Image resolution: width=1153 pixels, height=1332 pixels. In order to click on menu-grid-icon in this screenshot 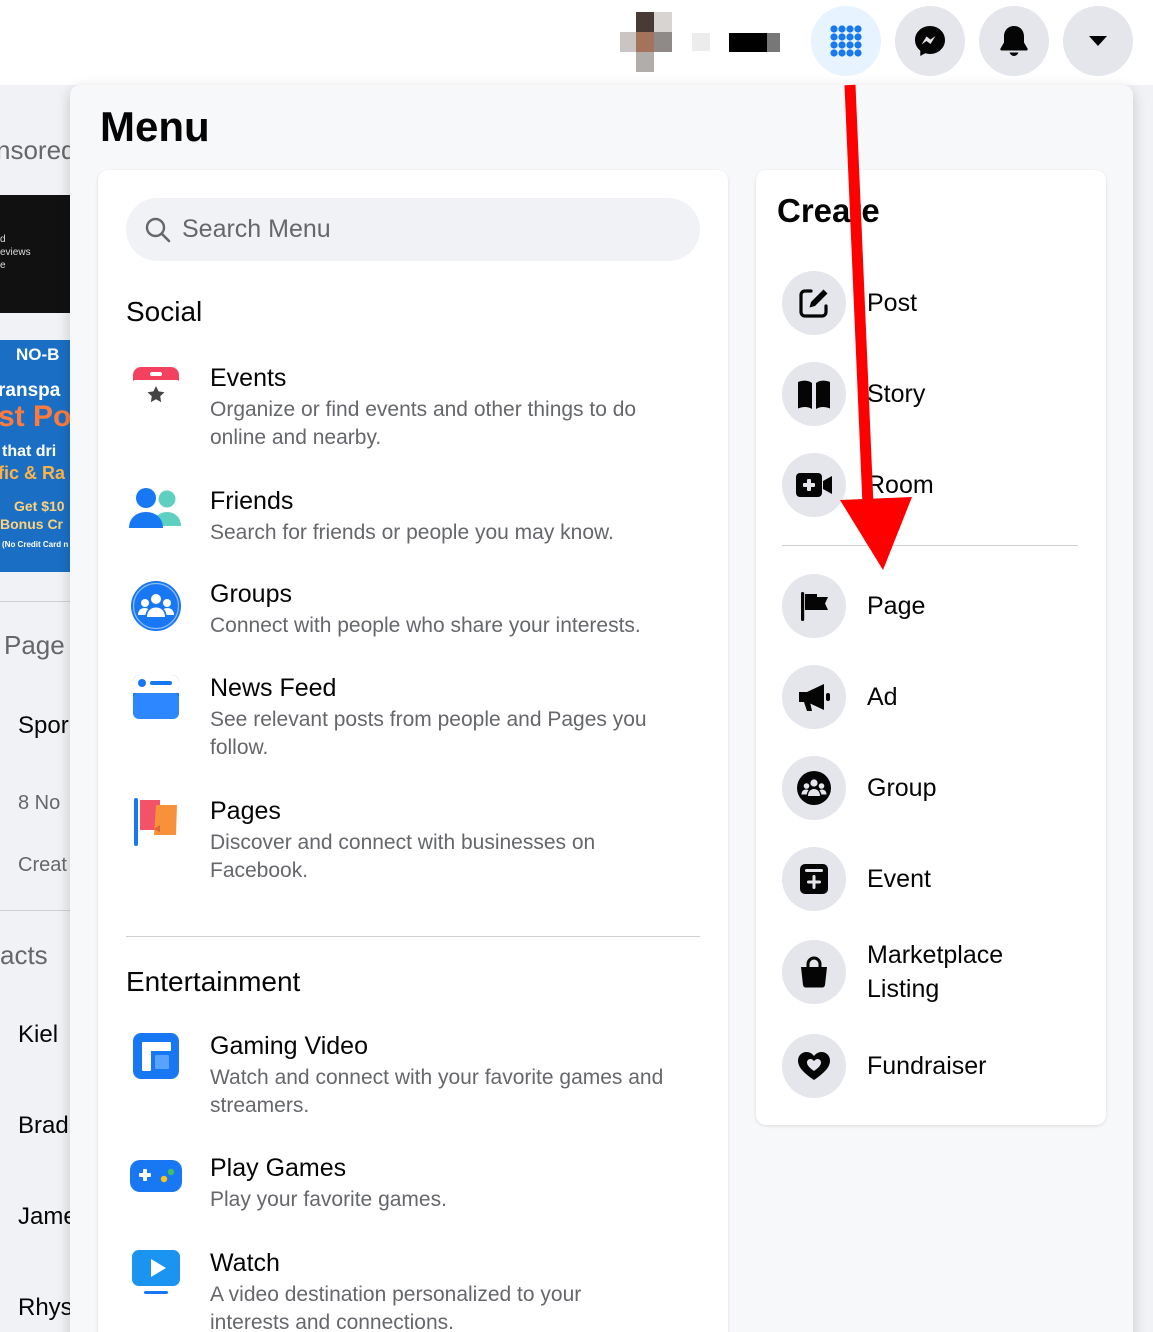, I will do `click(846, 41)`.